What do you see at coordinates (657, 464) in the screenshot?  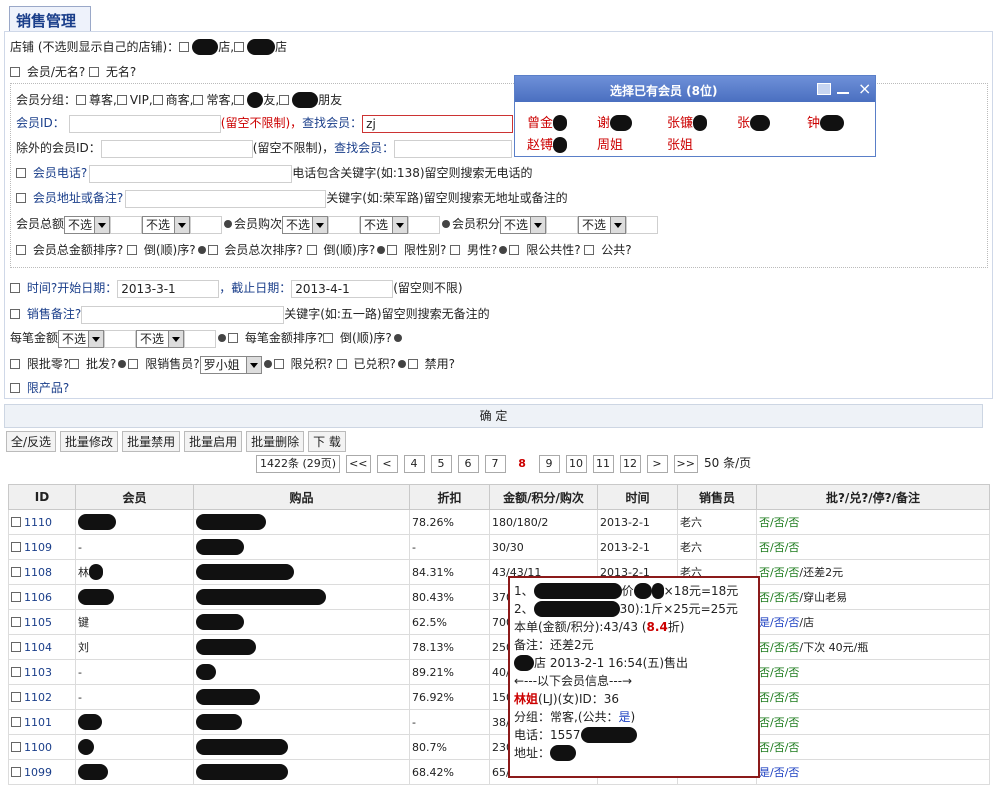 I see `next-page-button: >` at bounding box center [657, 464].